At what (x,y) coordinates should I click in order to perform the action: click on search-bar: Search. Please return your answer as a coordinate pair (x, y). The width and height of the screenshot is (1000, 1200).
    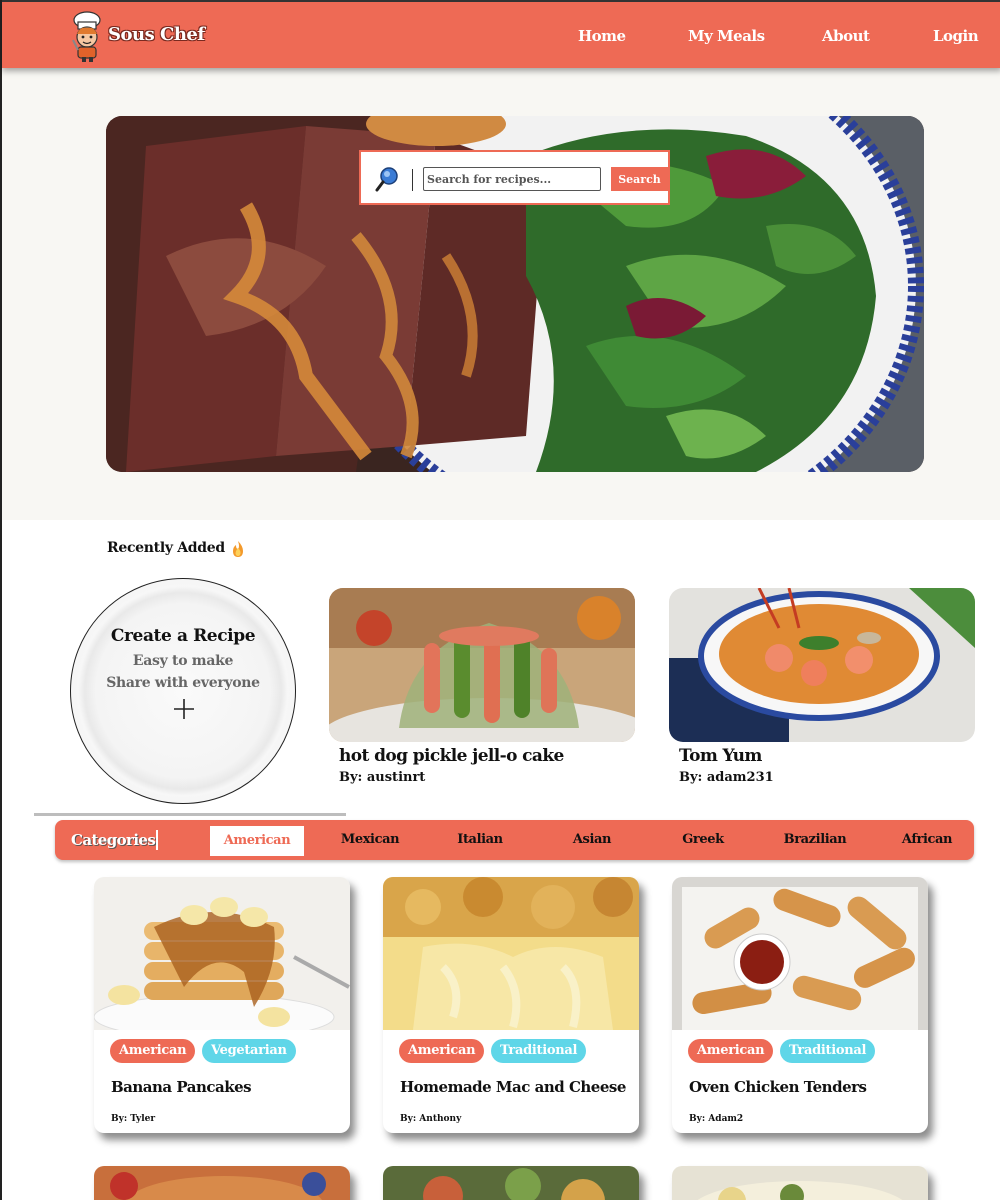
    Looking at the image, I should click on (514, 177).